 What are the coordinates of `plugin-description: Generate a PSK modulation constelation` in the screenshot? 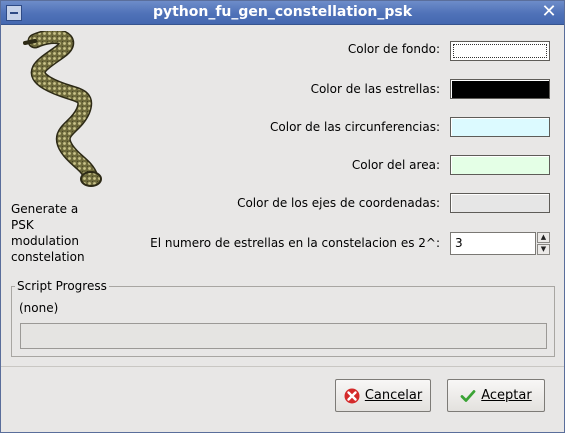 It's located at (48, 233).